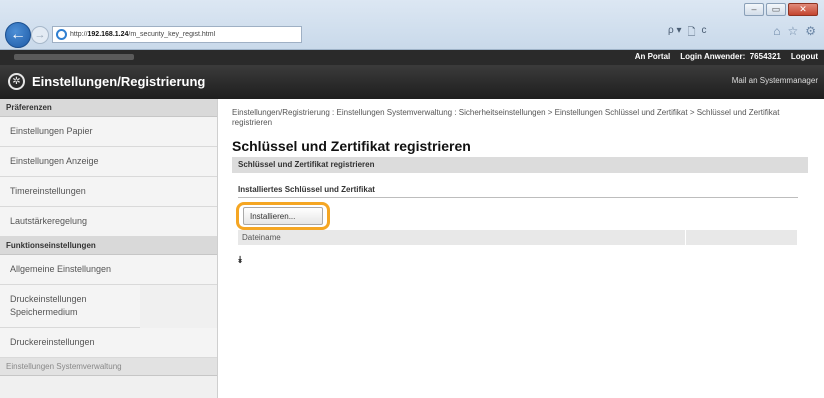  I want to click on page-header-title: Einstellungen/Registrierung, so click(119, 81).